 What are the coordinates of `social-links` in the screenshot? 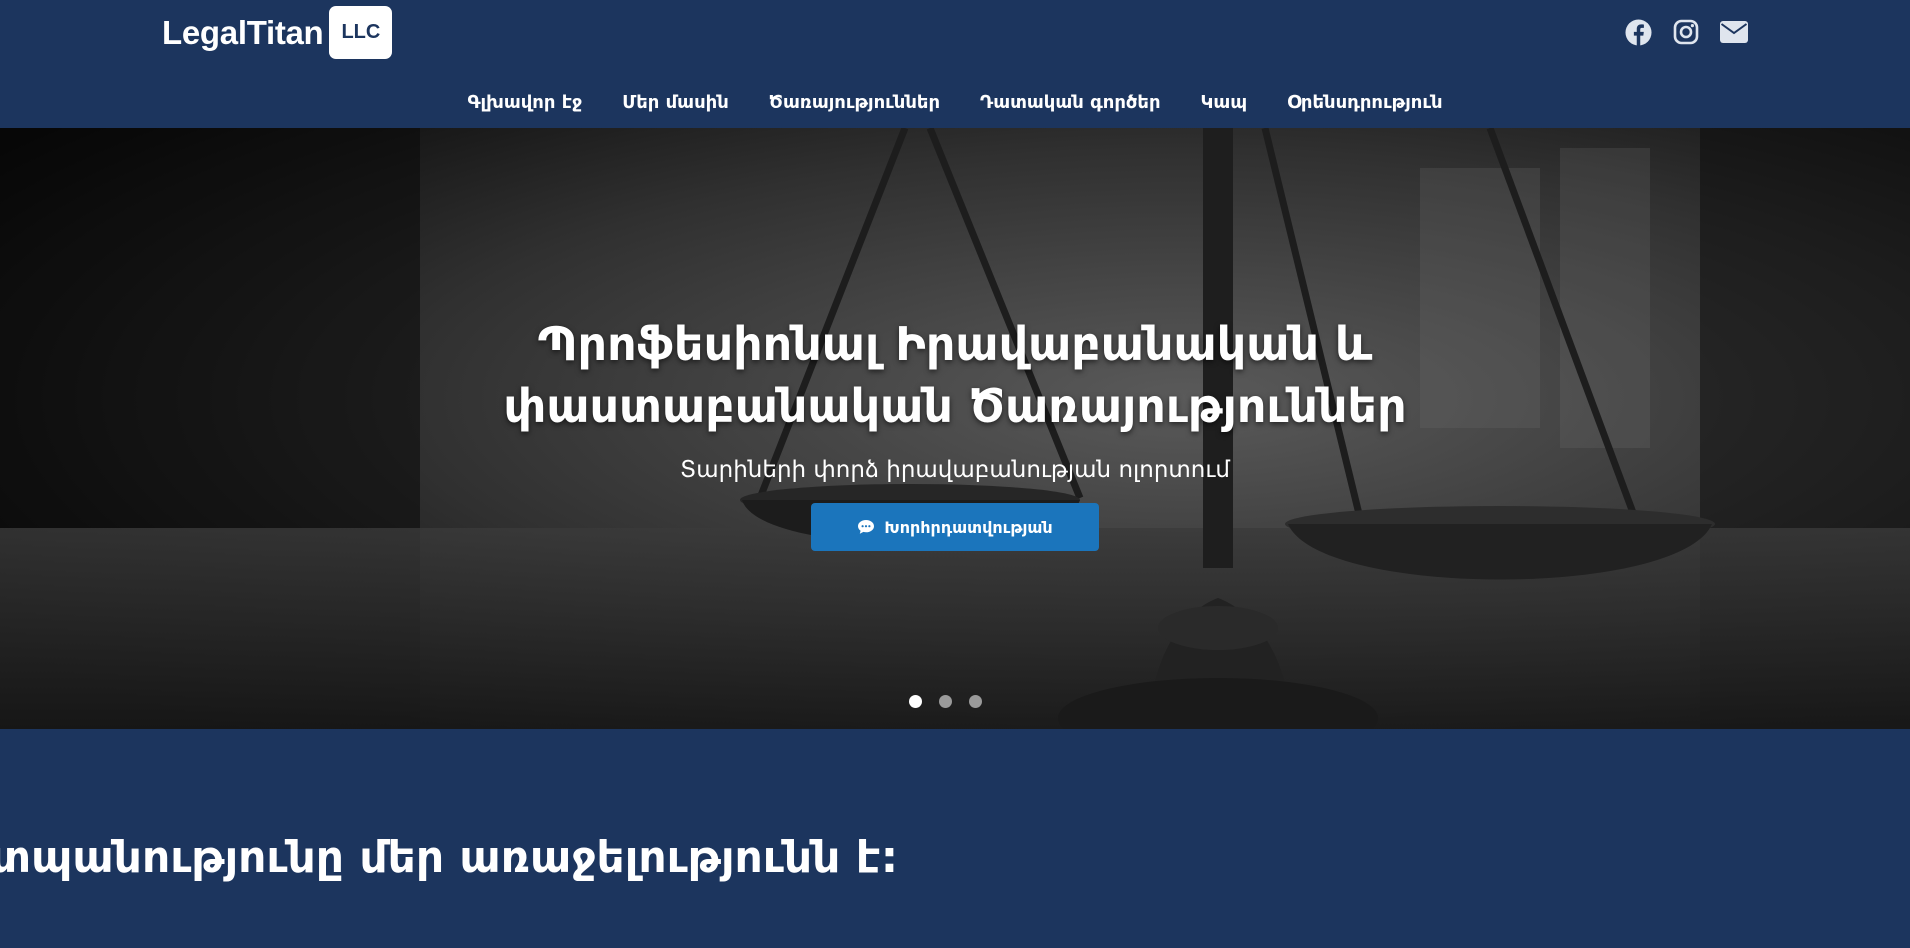 It's located at (1686, 32).